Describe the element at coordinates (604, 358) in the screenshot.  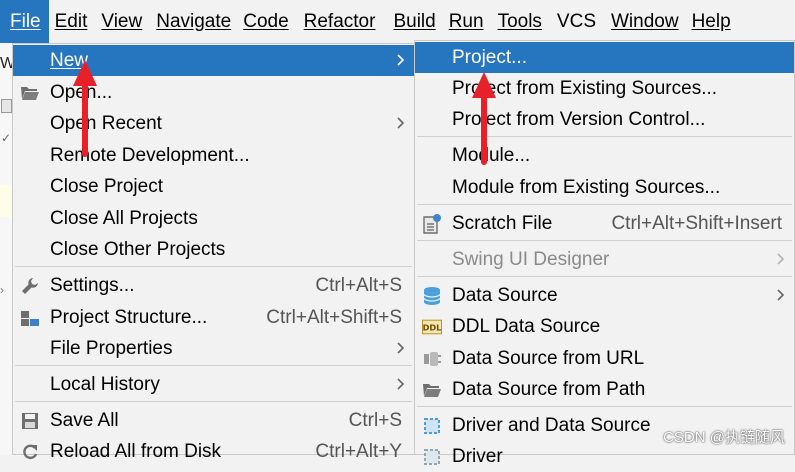
I see `new-menu-data-source-from-url: Data Source from URL` at that location.